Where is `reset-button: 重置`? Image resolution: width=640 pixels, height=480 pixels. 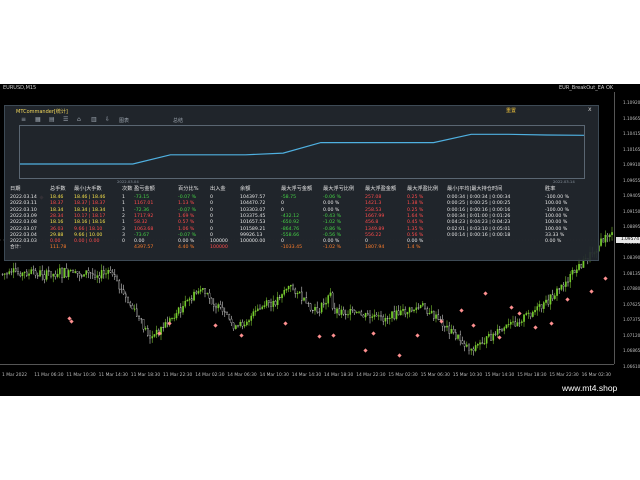
reset-button: 重置 is located at coordinates (511, 110).